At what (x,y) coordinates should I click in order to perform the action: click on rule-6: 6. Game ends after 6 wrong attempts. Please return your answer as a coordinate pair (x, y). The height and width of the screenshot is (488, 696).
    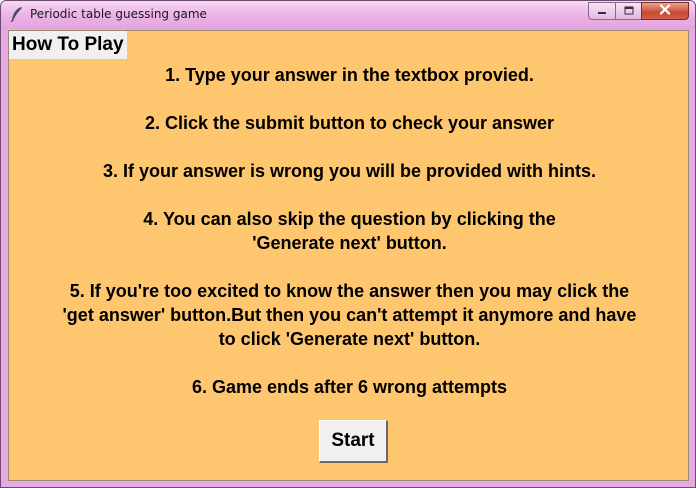
    Looking at the image, I should click on (349, 387).